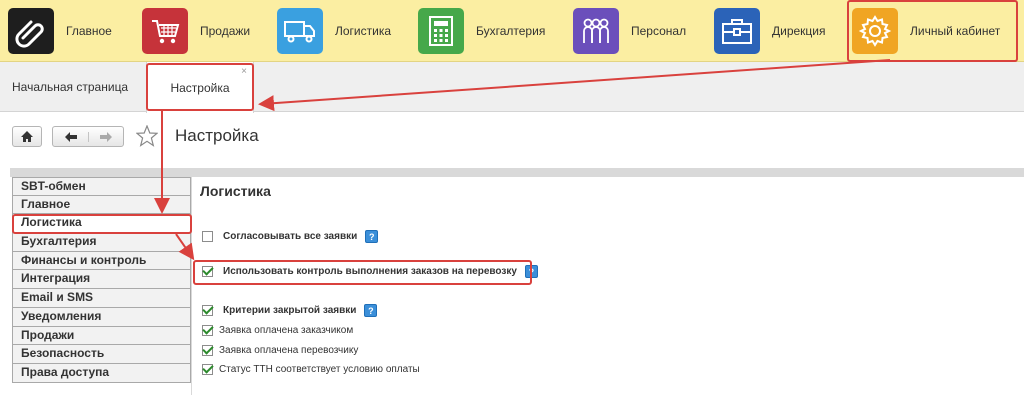  Describe the element at coordinates (147, 138) in the screenshot. I see `favorite-star-icon` at that location.